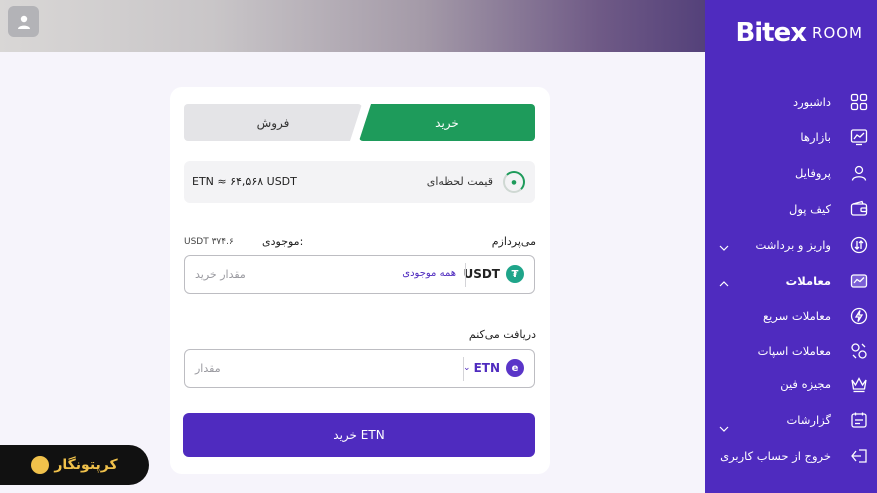 This screenshot has height=493, width=877. Describe the element at coordinates (513, 241) in the screenshot. I see `pay-label: می‌پردازم` at that location.